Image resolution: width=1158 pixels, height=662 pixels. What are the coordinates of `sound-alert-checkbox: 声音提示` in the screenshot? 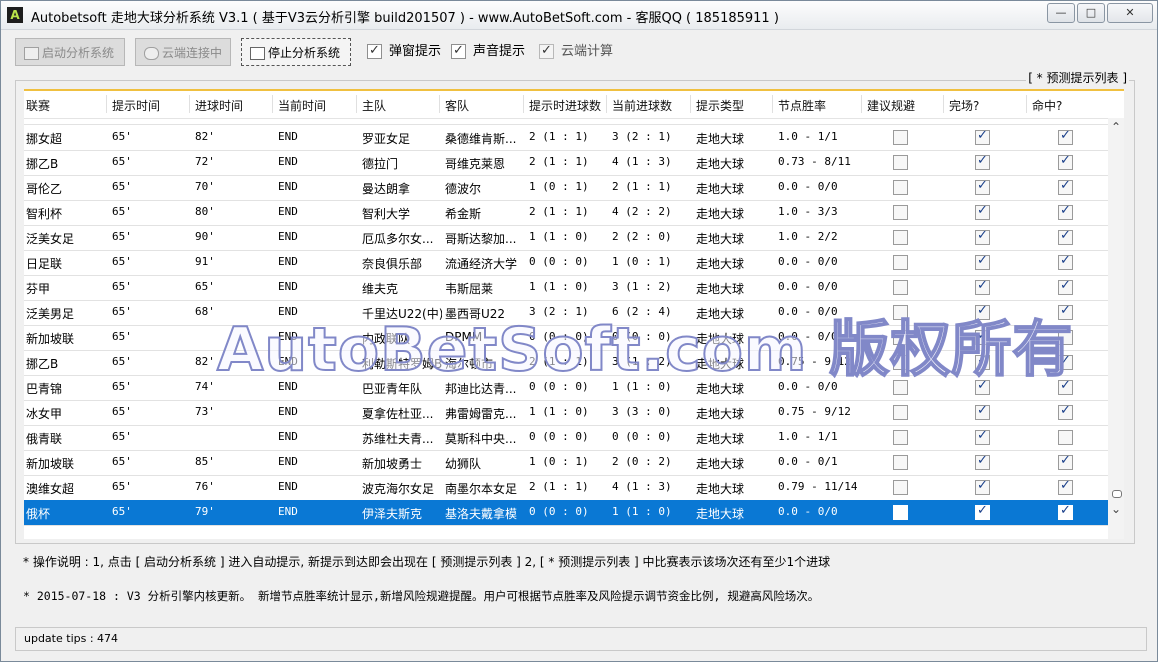 It's located at (488, 51).